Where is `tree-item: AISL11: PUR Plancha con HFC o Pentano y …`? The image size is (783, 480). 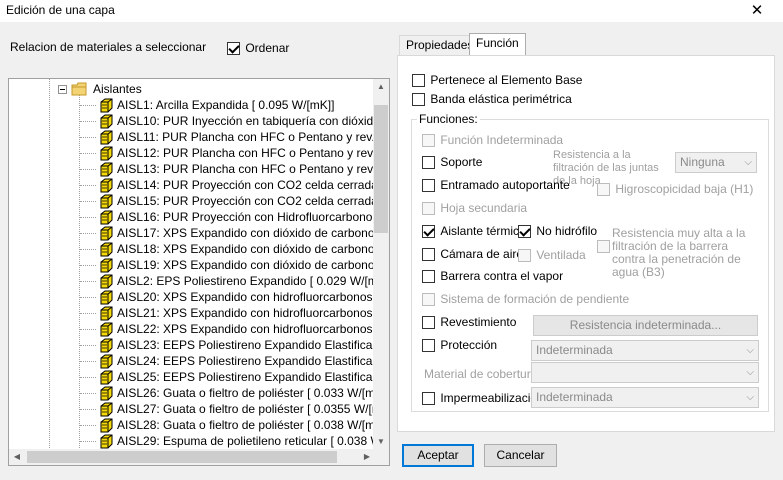
tree-item: AISL11: PUR Plancha con HFC o Pentano y … is located at coordinates (192, 137).